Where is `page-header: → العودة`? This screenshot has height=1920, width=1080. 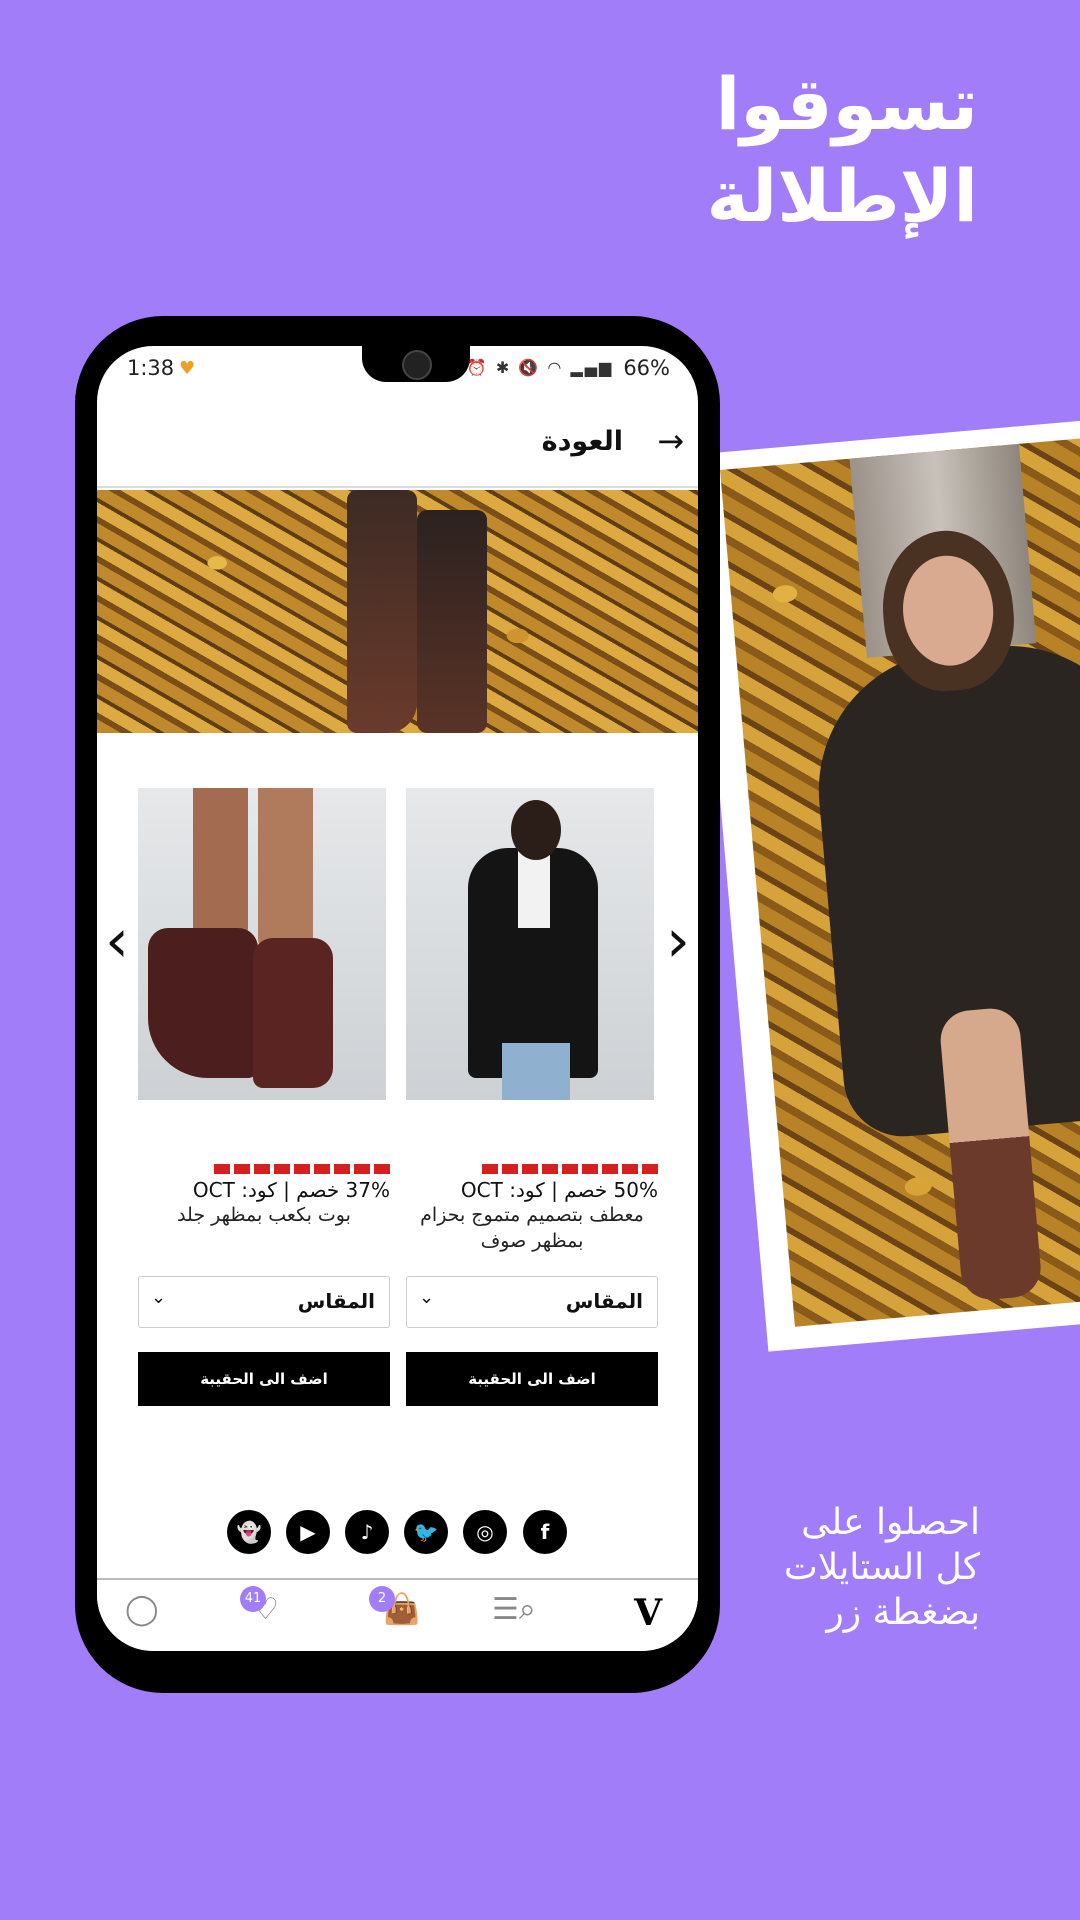 page-header: → العودة is located at coordinates (397, 447).